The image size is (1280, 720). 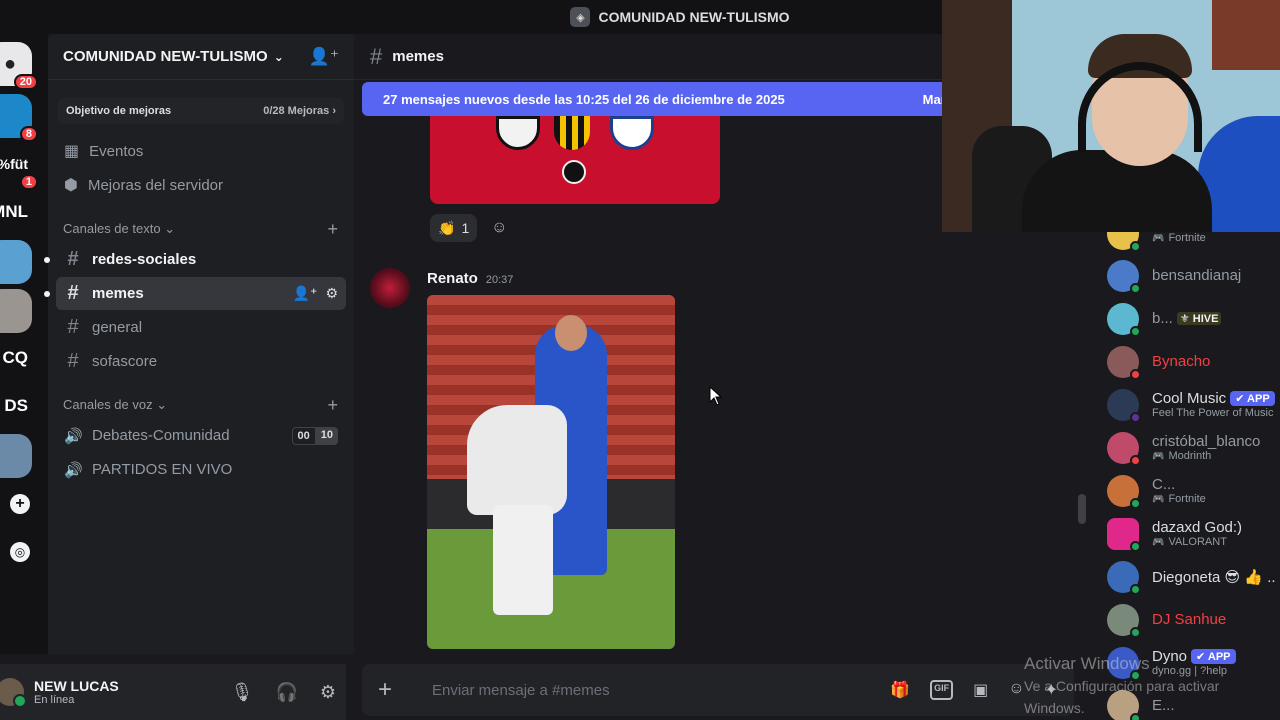 What do you see at coordinates (1186, 243) in the screenshot?
I see `member-item: 🎮 Fortnite` at bounding box center [1186, 243].